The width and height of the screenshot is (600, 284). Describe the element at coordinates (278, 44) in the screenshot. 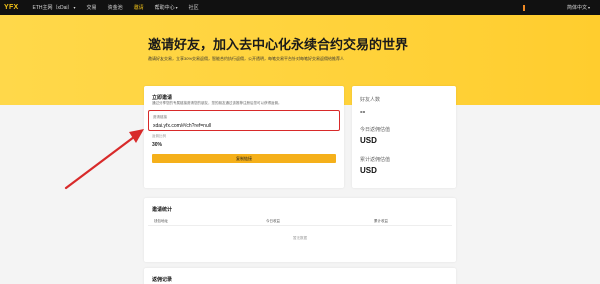

I see `page-title: 邀请好友，加入去中心化永续合约交易的世界` at that location.